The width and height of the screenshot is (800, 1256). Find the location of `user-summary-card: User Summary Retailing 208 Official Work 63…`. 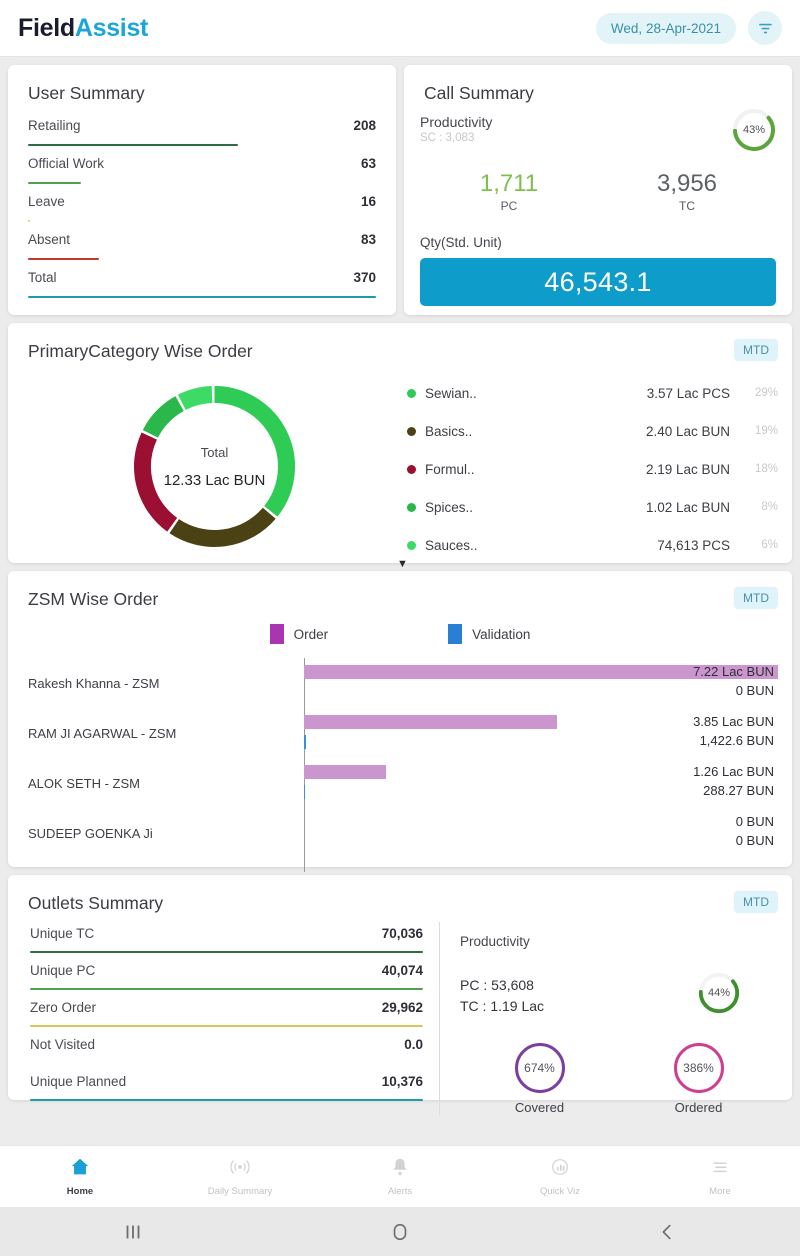

user-summary-card: User Summary Retailing 208 Official Work 63… is located at coordinates (202, 190).